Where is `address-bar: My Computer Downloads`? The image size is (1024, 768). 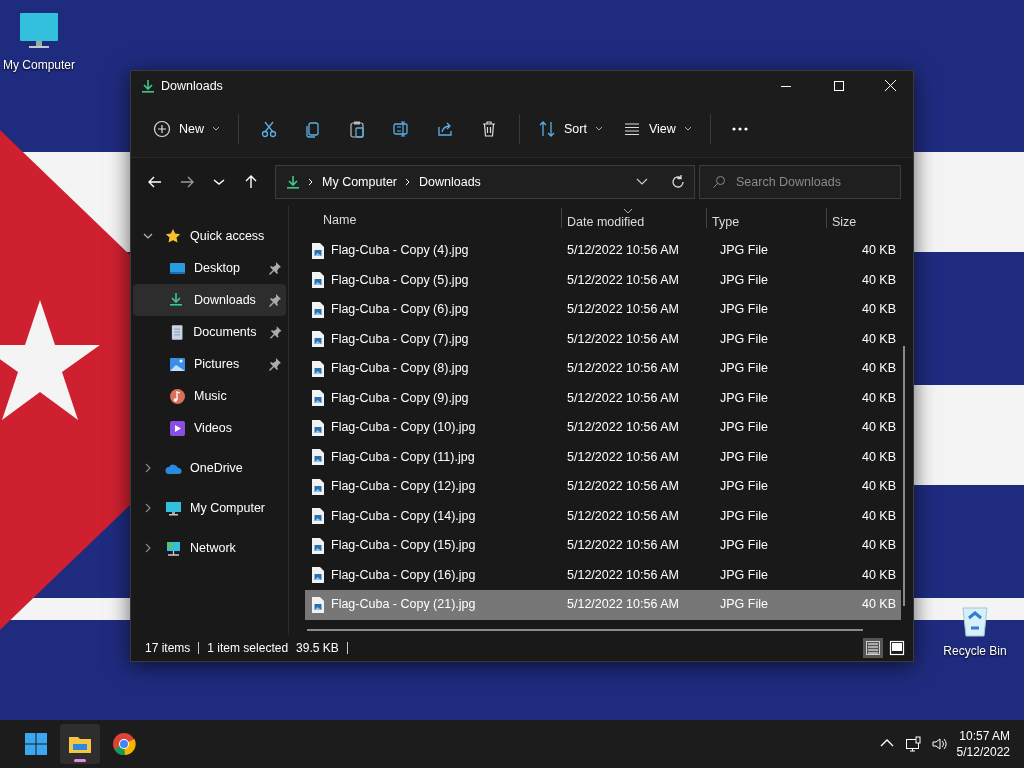 address-bar: My Computer Downloads is located at coordinates (485, 182).